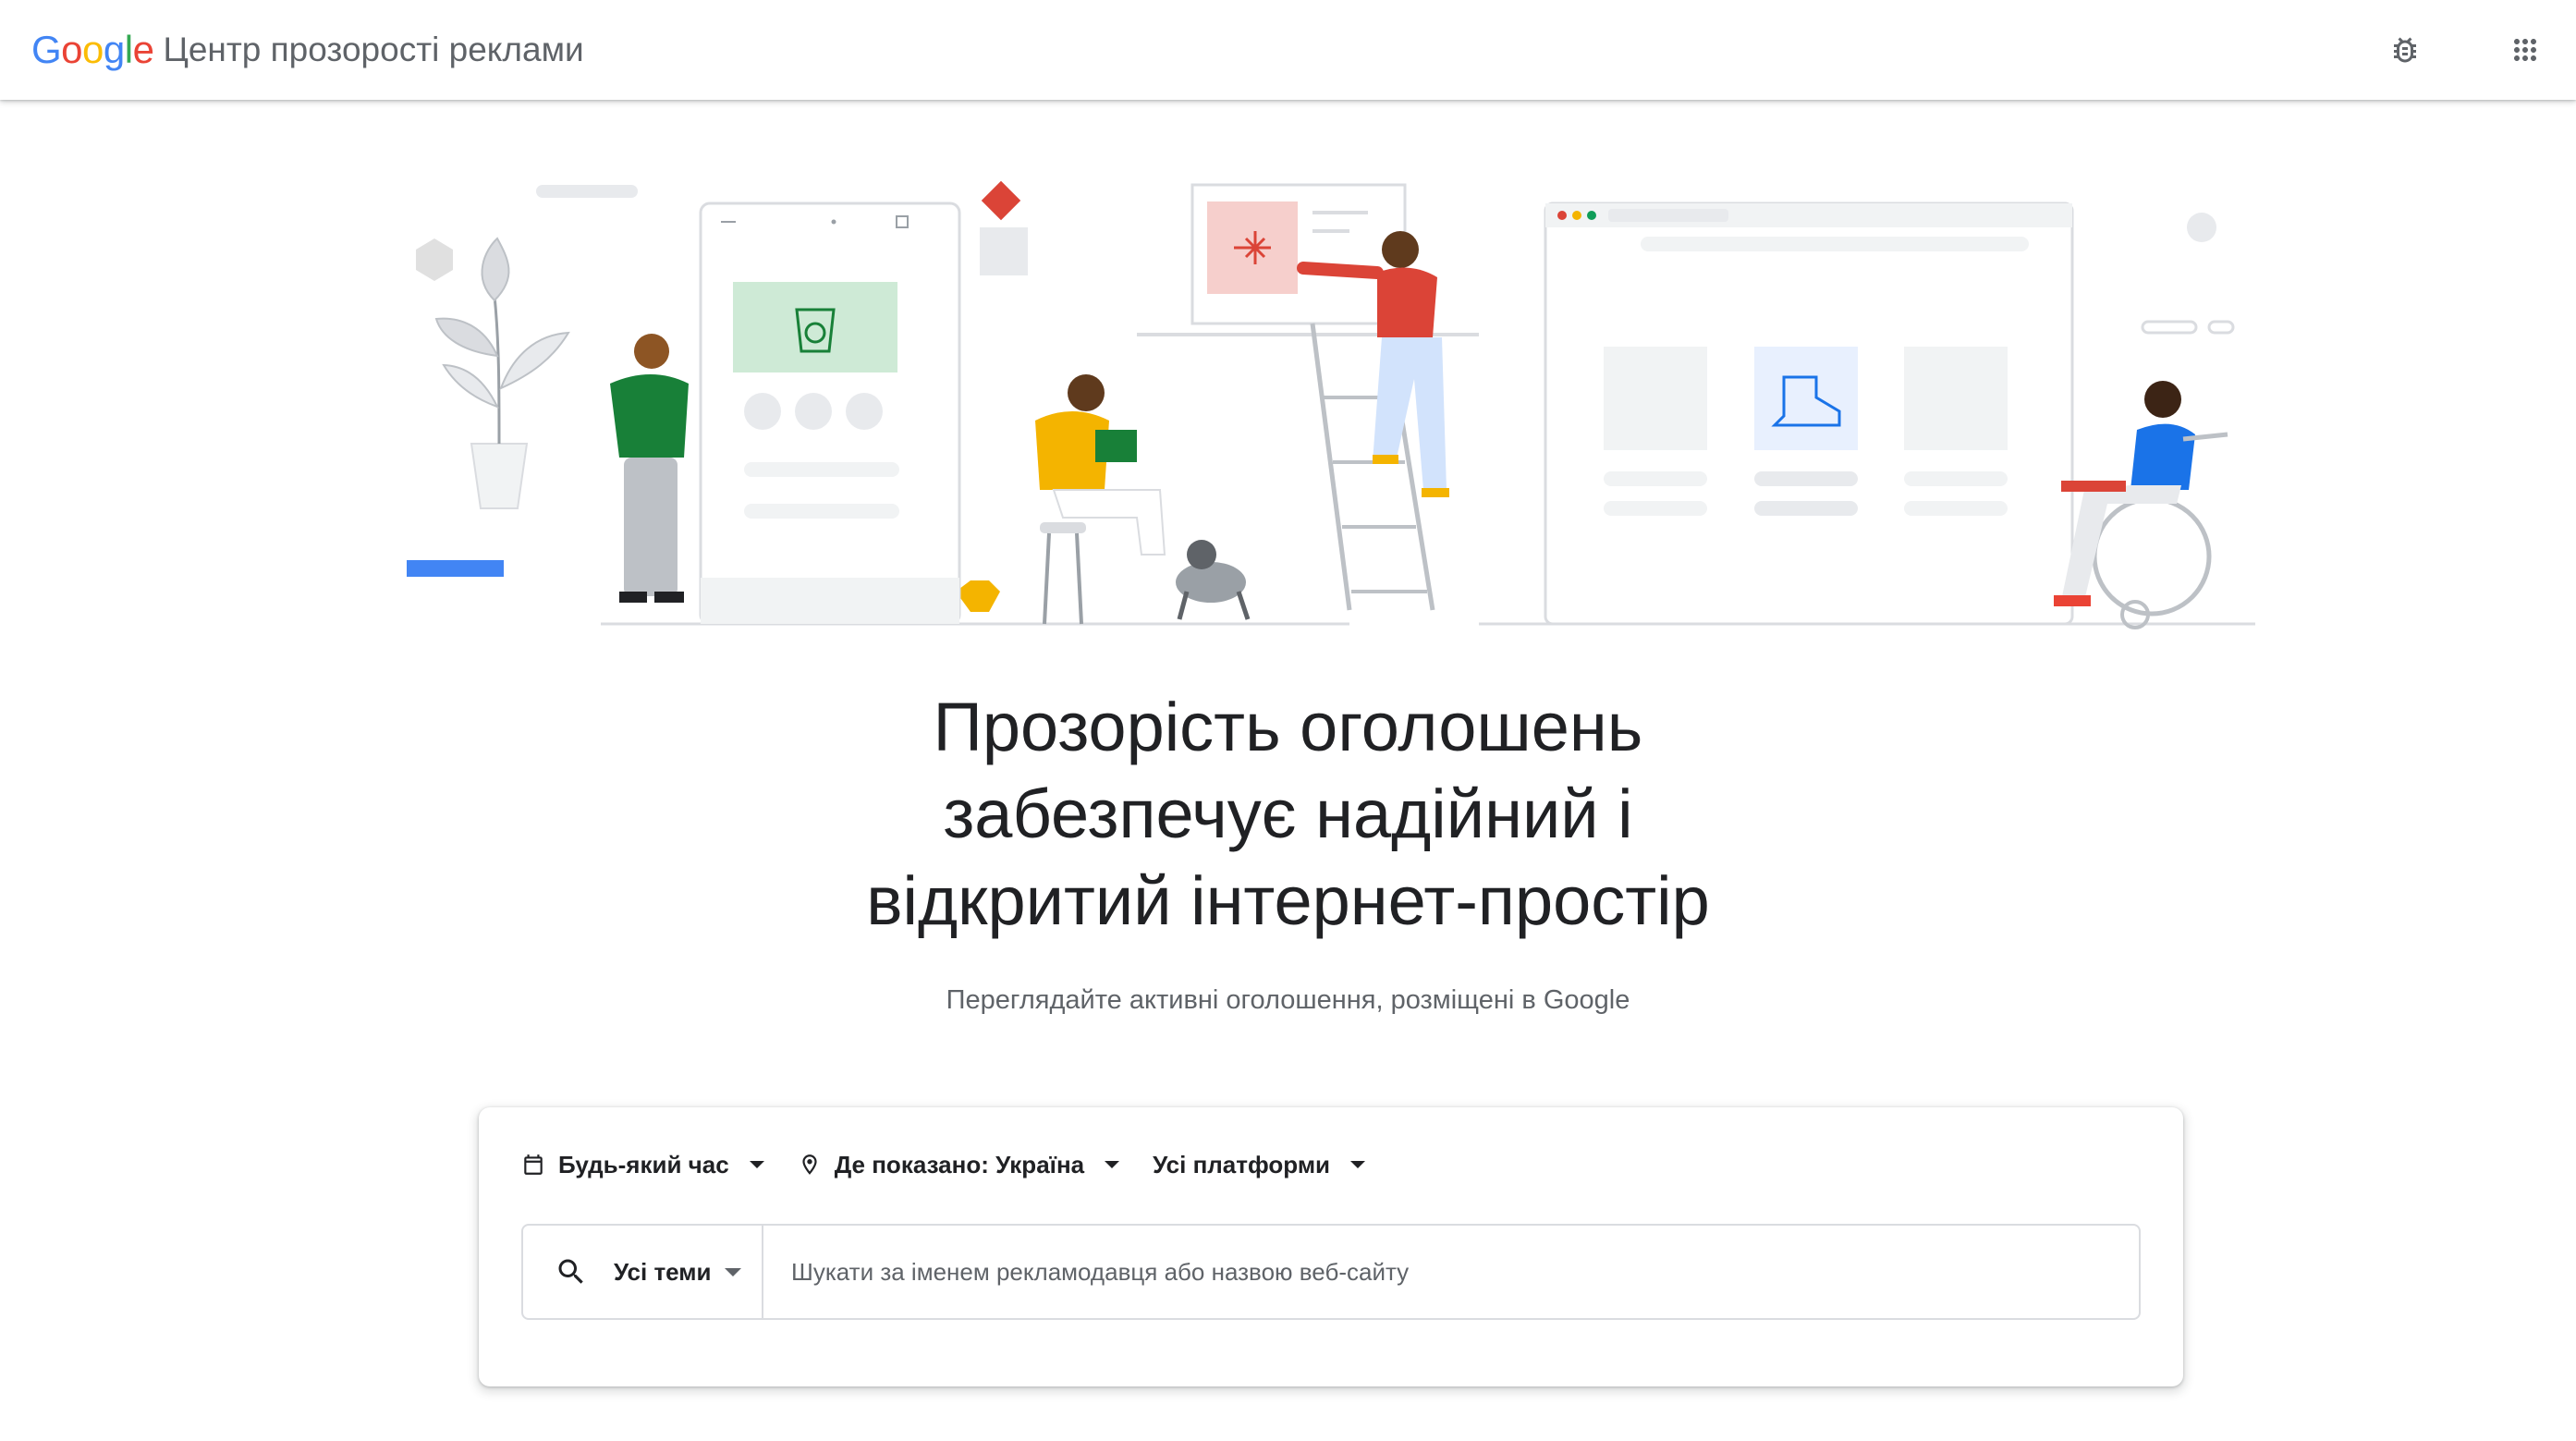  I want to click on location-filter-label: Де показано: Україна, so click(959, 1164).